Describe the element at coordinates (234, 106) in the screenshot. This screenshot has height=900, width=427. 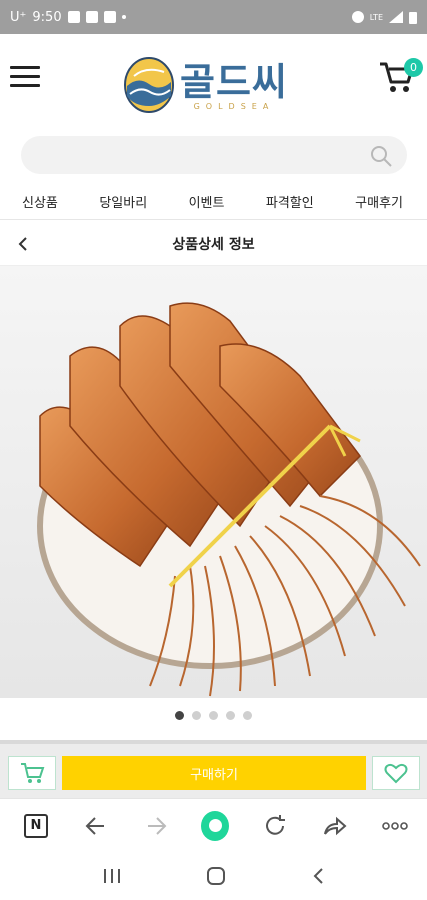
I see `logo-subtitle: GOLDSEA` at that location.